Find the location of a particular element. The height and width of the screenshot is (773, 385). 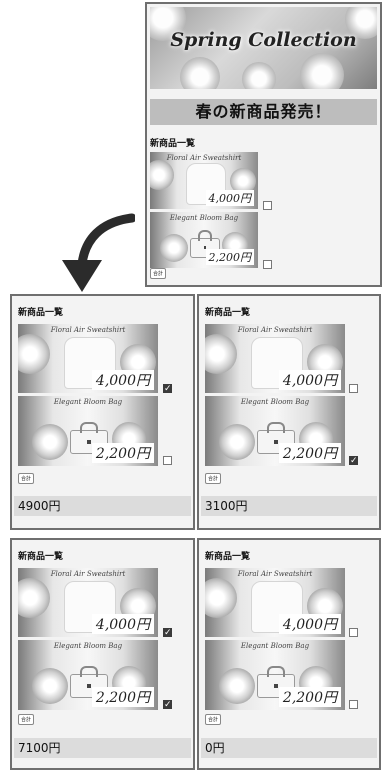

total-output: 4900円 is located at coordinates (102, 506).